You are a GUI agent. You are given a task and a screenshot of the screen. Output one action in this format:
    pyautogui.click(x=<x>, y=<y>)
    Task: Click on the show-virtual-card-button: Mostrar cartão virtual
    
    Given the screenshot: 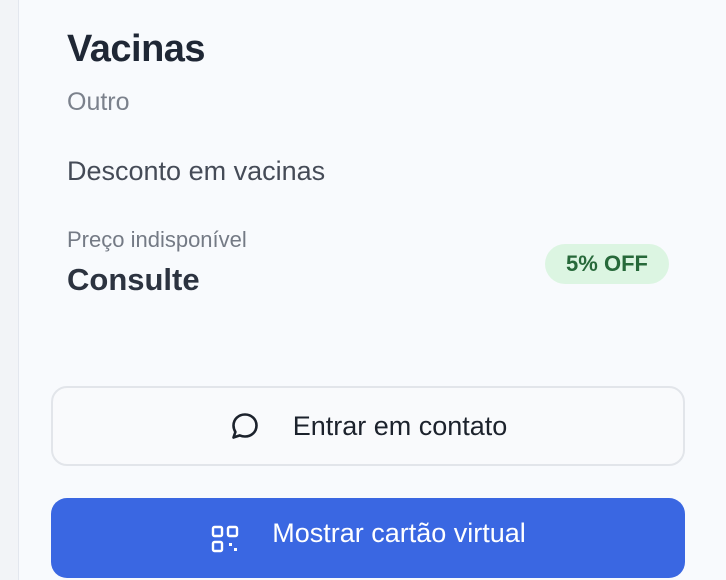 What is the action you would take?
    pyautogui.click(x=368, y=538)
    